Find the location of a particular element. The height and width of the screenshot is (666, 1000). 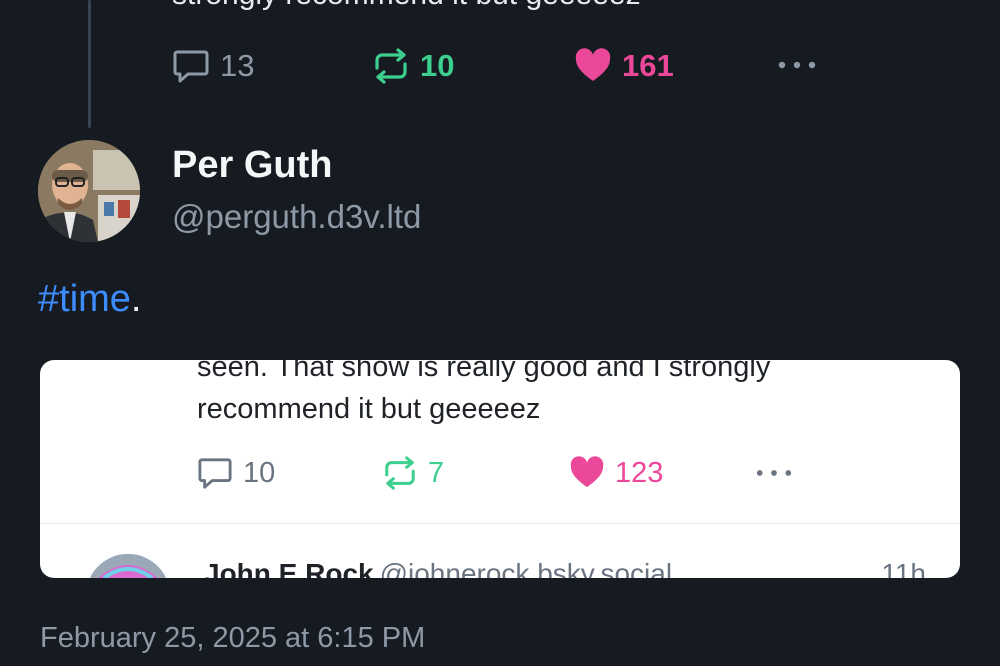

parent-like-button: 161 is located at coordinates (624, 66).